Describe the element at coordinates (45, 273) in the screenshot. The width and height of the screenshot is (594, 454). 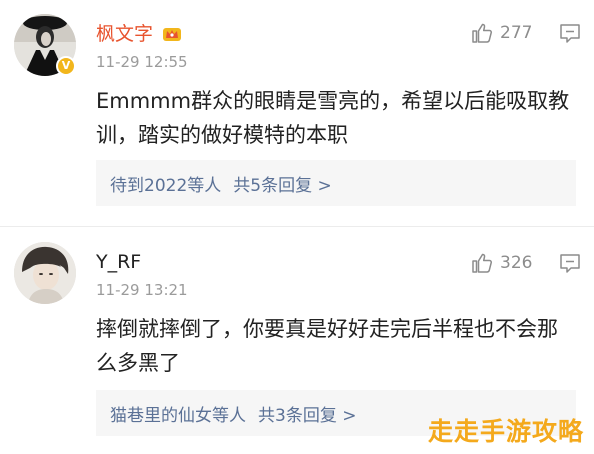
I see `avatar` at that location.